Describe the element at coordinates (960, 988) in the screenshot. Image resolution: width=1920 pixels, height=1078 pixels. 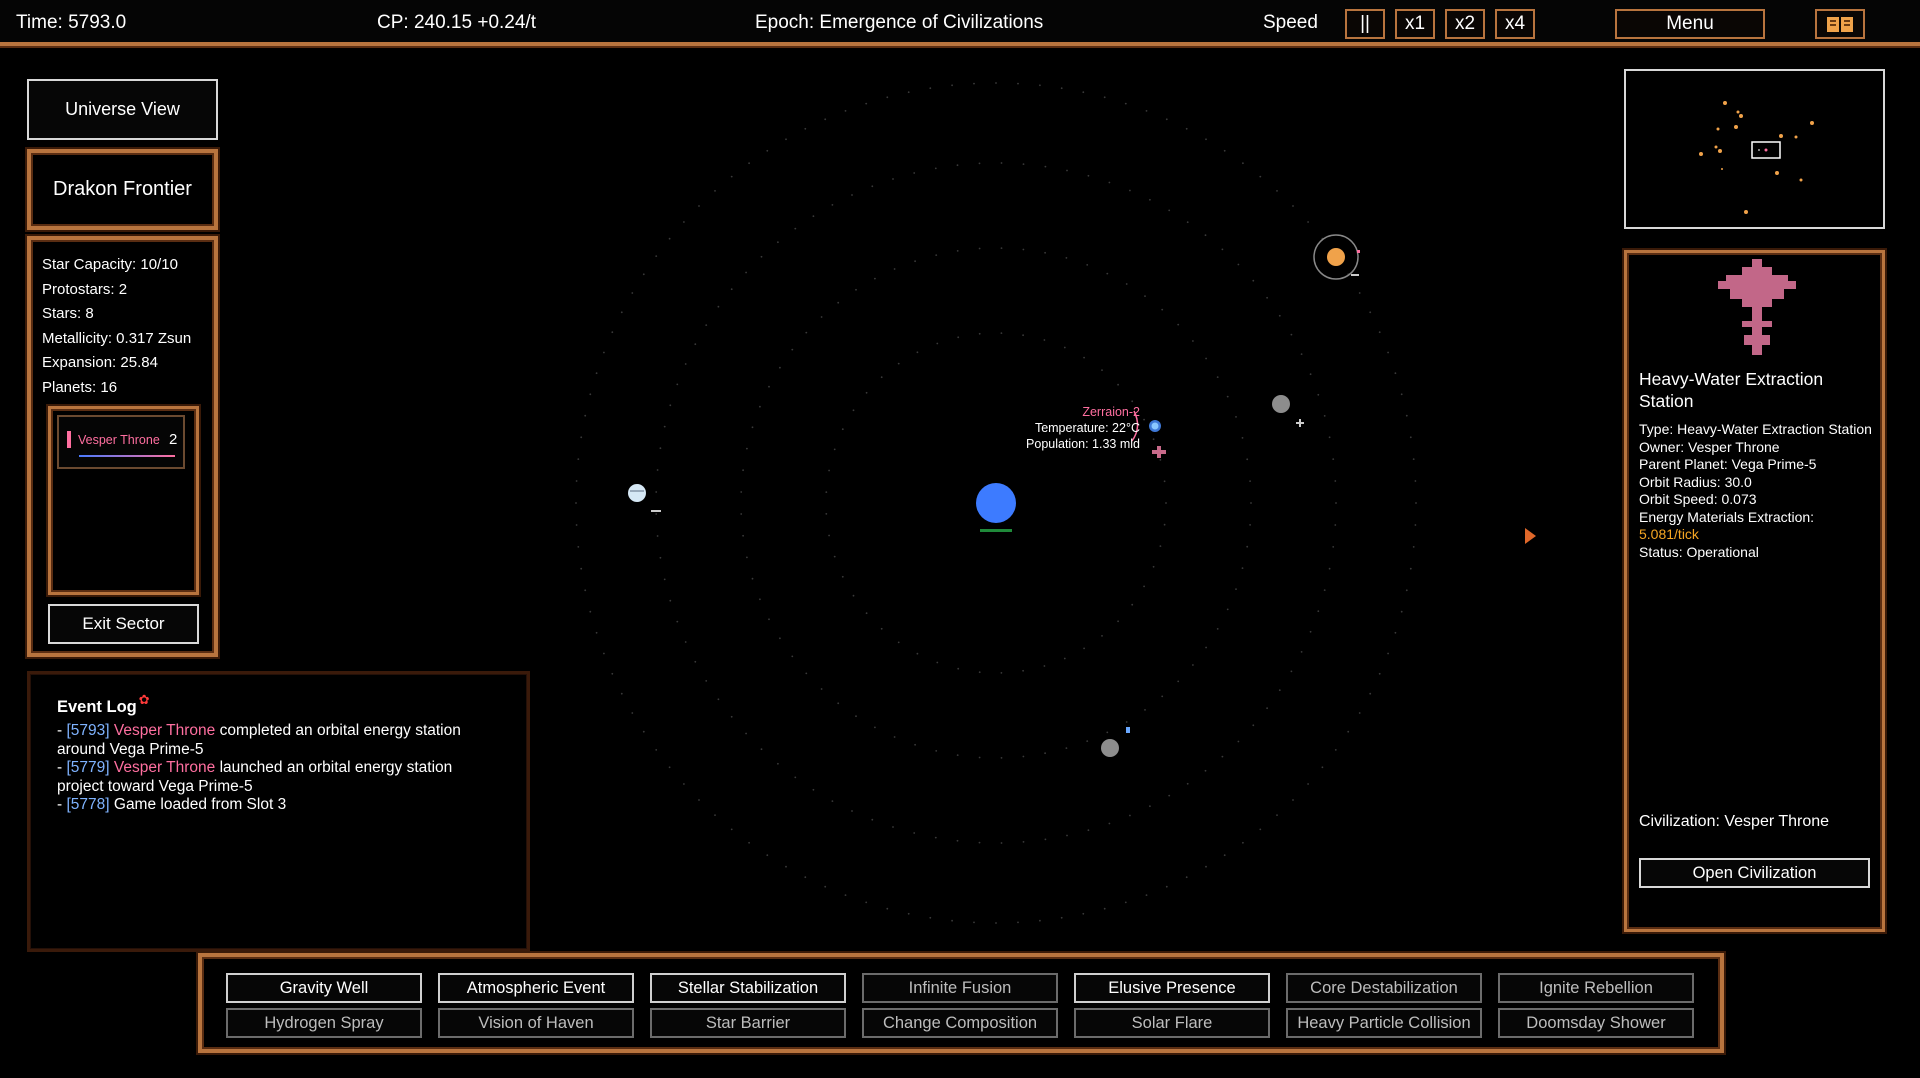
I see `ability-infinite-fusion-button: Infinite Fusion` at that location.